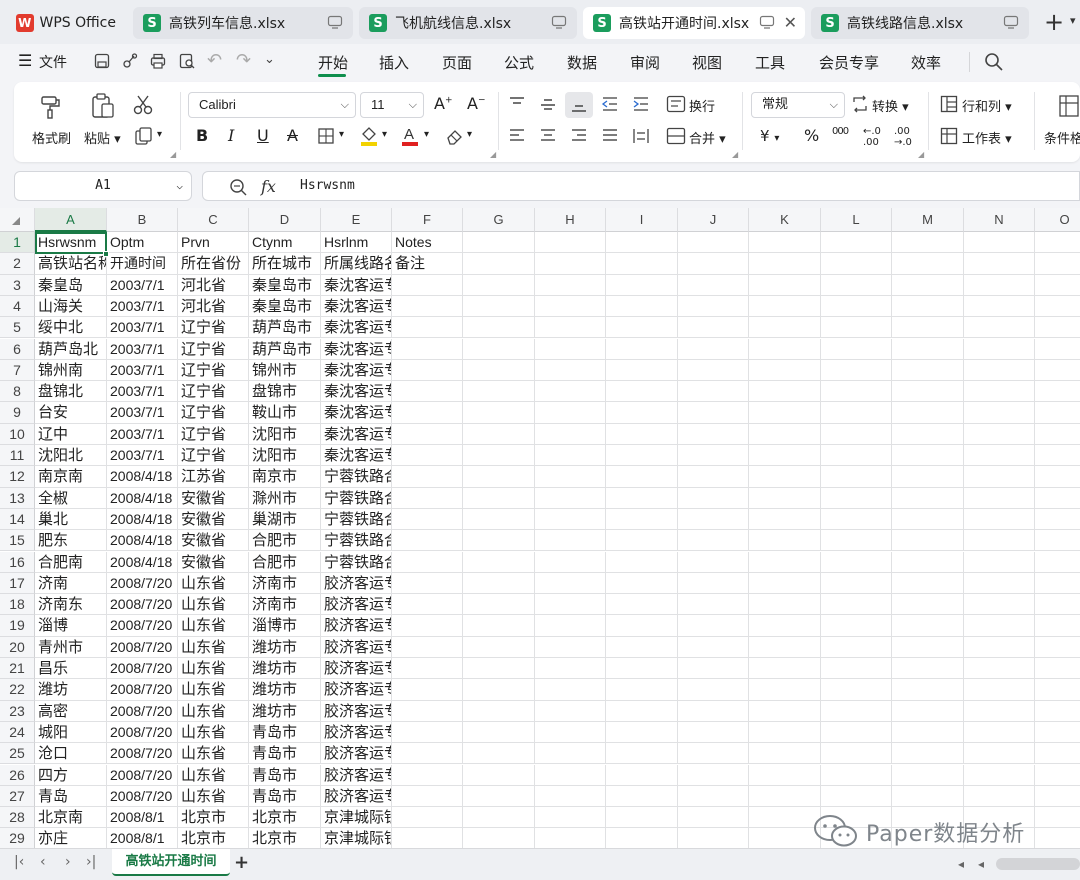 The image size is (1080, 880). What do you see at coordinates (53, 62) in the screenshot?
I see `file-menu: 文件` at bounding box center [53, 62].